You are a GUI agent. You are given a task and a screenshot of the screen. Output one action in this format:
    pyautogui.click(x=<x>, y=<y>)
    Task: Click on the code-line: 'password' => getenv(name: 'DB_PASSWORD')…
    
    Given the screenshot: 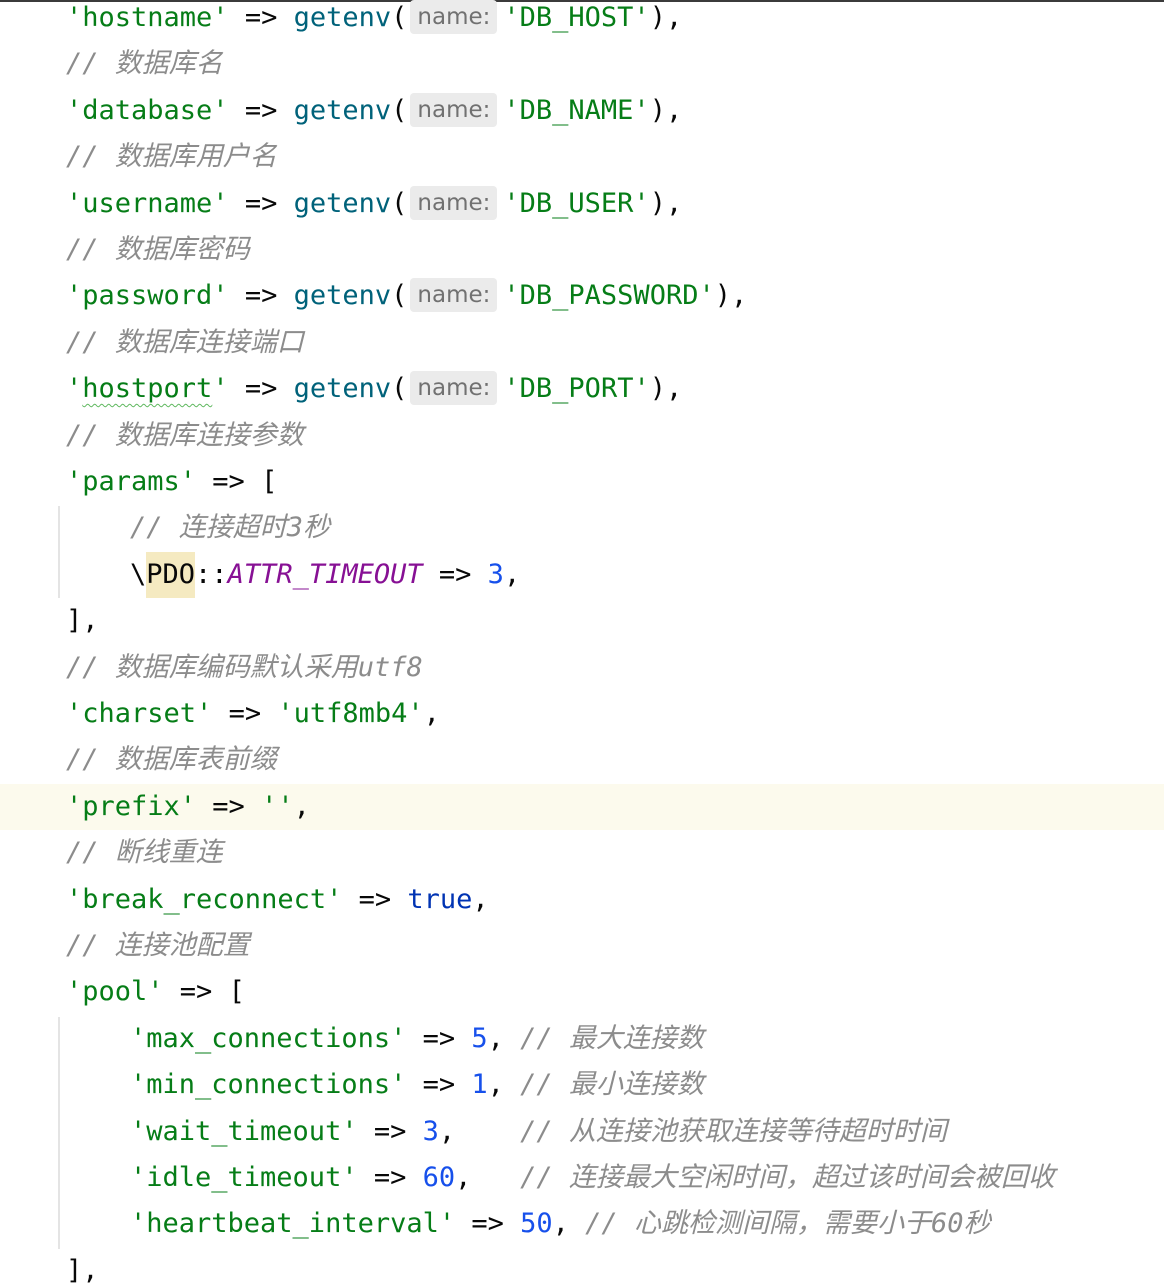 What is the action you would take?
    pyautogui.click(x=582, y=296)
    